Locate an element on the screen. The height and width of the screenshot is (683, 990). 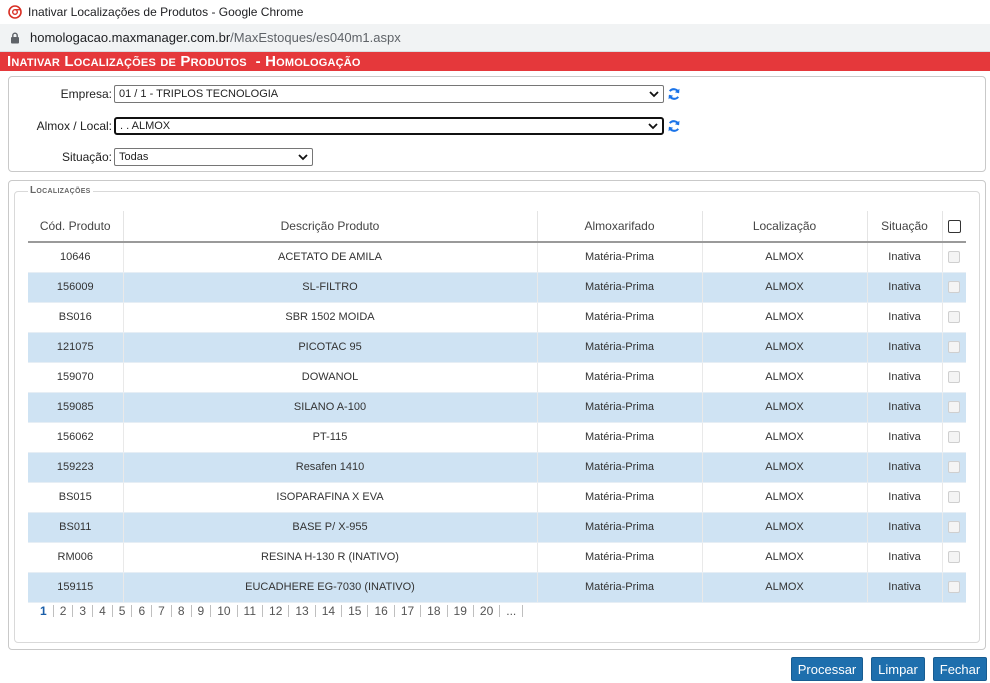
almox-select: . . ALMOX is located at coordinates (389, 126).